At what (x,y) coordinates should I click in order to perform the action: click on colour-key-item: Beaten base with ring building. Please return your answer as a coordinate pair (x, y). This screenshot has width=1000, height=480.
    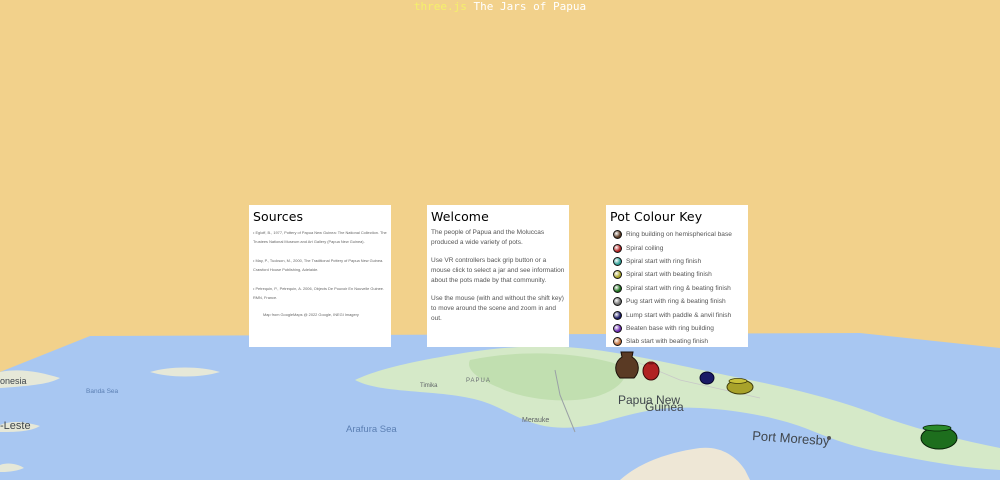
    Looking at the image, I should click on (677, 328).